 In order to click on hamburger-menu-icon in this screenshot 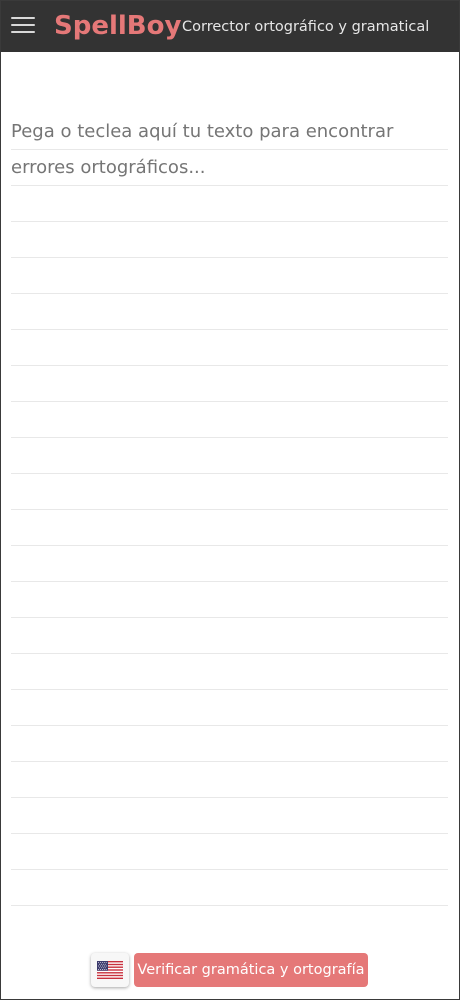, I will do `click(23, 25)`.